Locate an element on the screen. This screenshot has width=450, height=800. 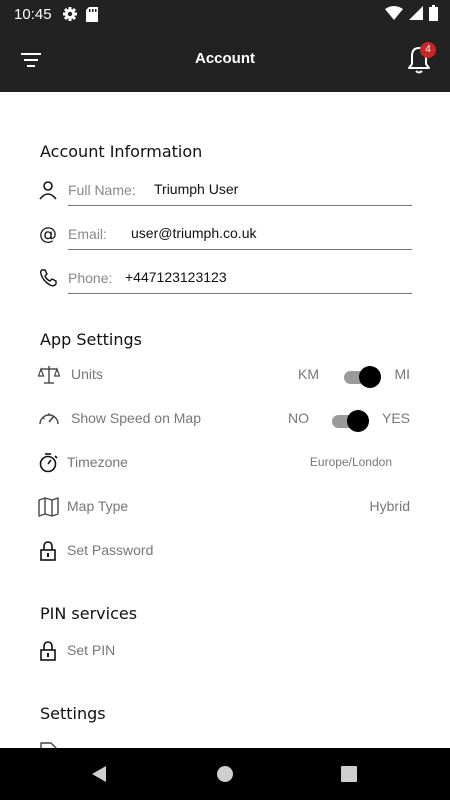
timezone-setting: Timezone Europe/London is located at coordinates (225, 463).